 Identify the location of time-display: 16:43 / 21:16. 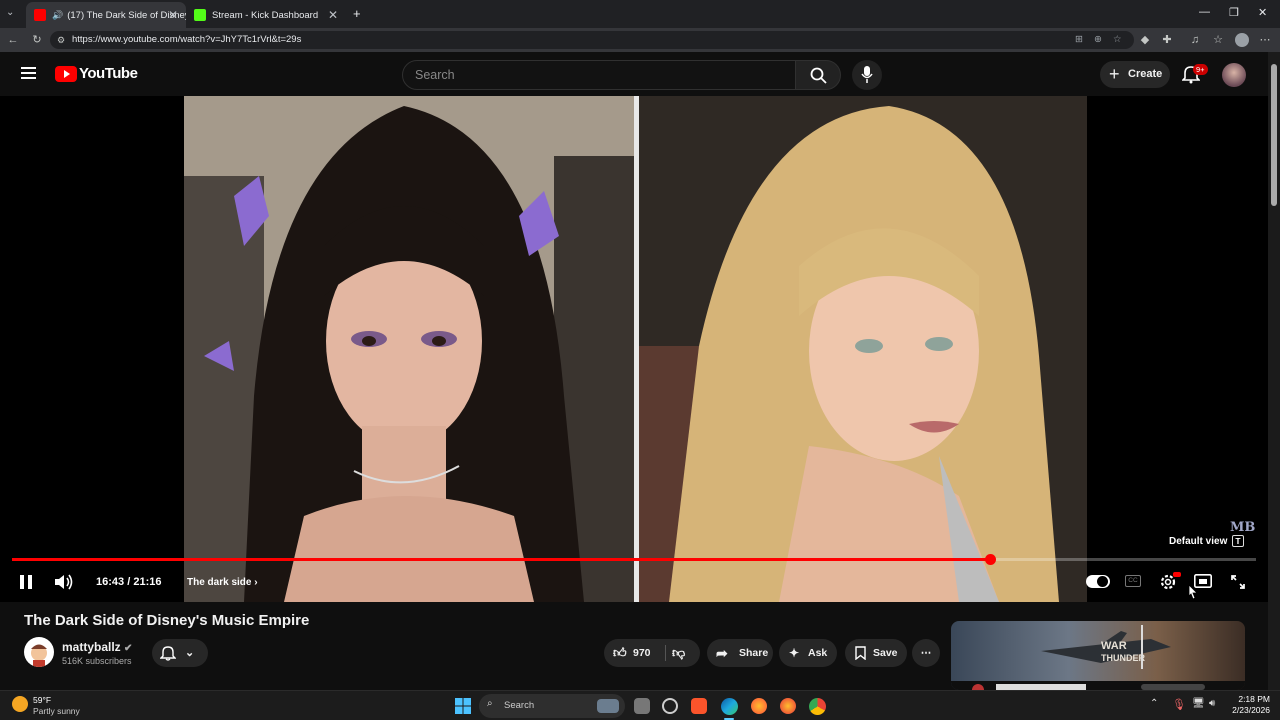
(128, 582).